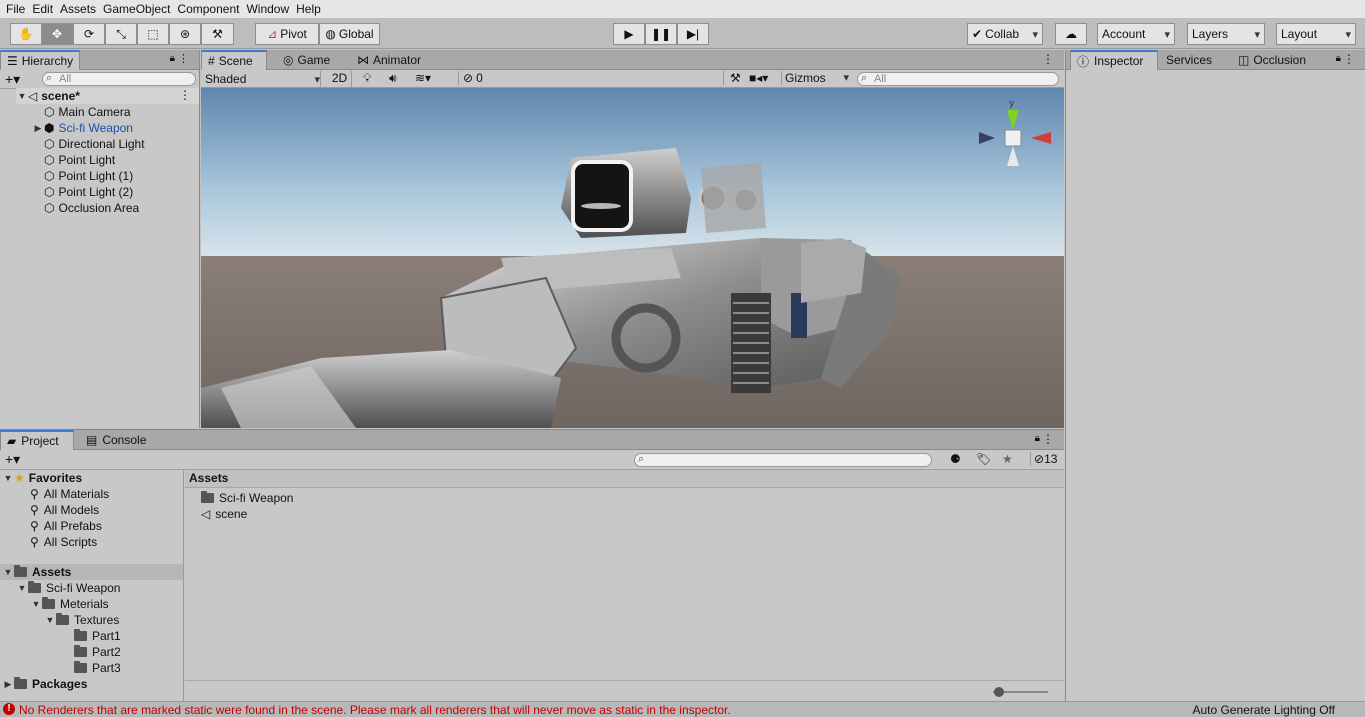 Image resolution: width=1365 pixels, height=717 pixels. I want to click on tab-game: ◎ Game, so click(306, 60).